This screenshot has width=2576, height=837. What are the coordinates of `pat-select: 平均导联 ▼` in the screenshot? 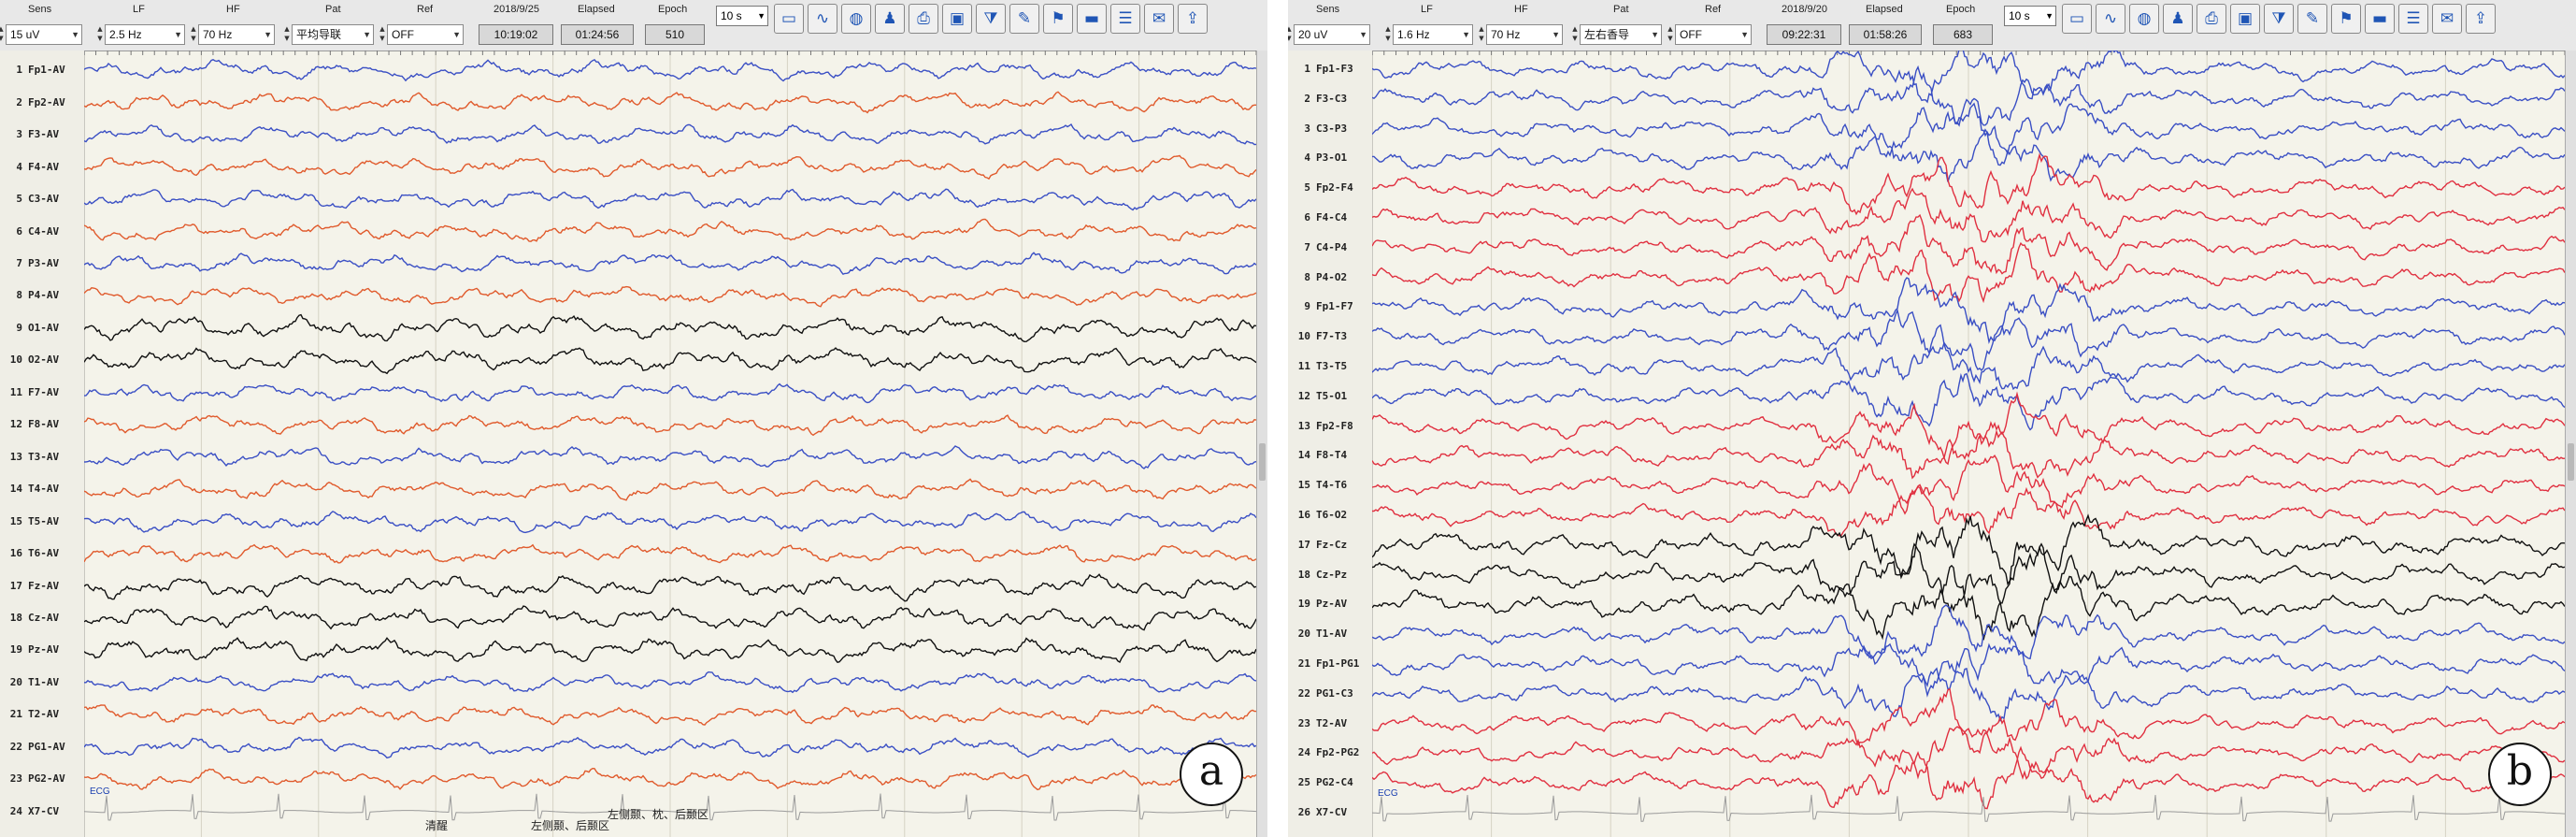 It's located at (333, 34).